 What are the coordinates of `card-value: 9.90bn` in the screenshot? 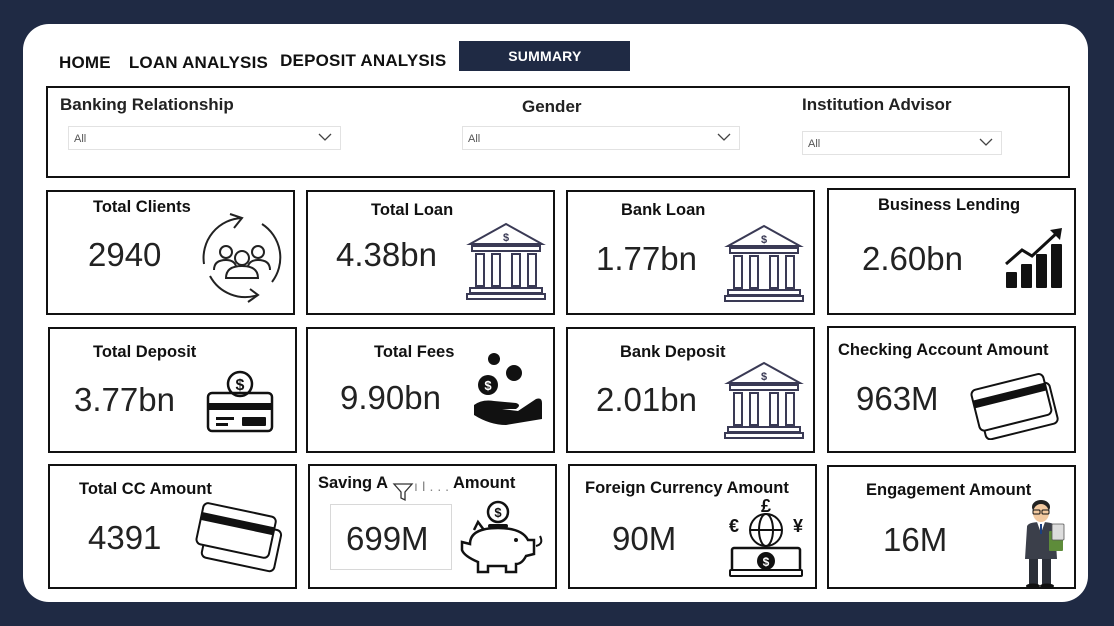 It's located at (390, 397).